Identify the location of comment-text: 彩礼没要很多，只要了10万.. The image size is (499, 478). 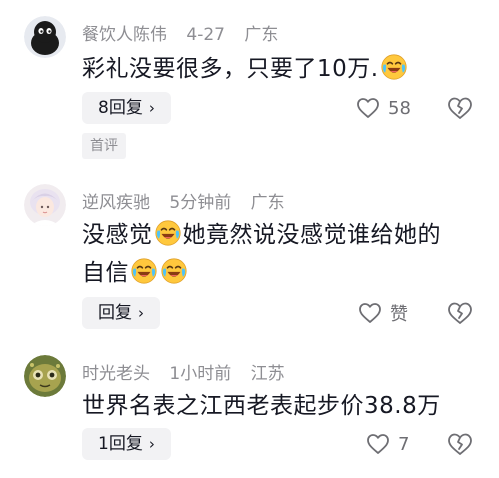
(282, 69).